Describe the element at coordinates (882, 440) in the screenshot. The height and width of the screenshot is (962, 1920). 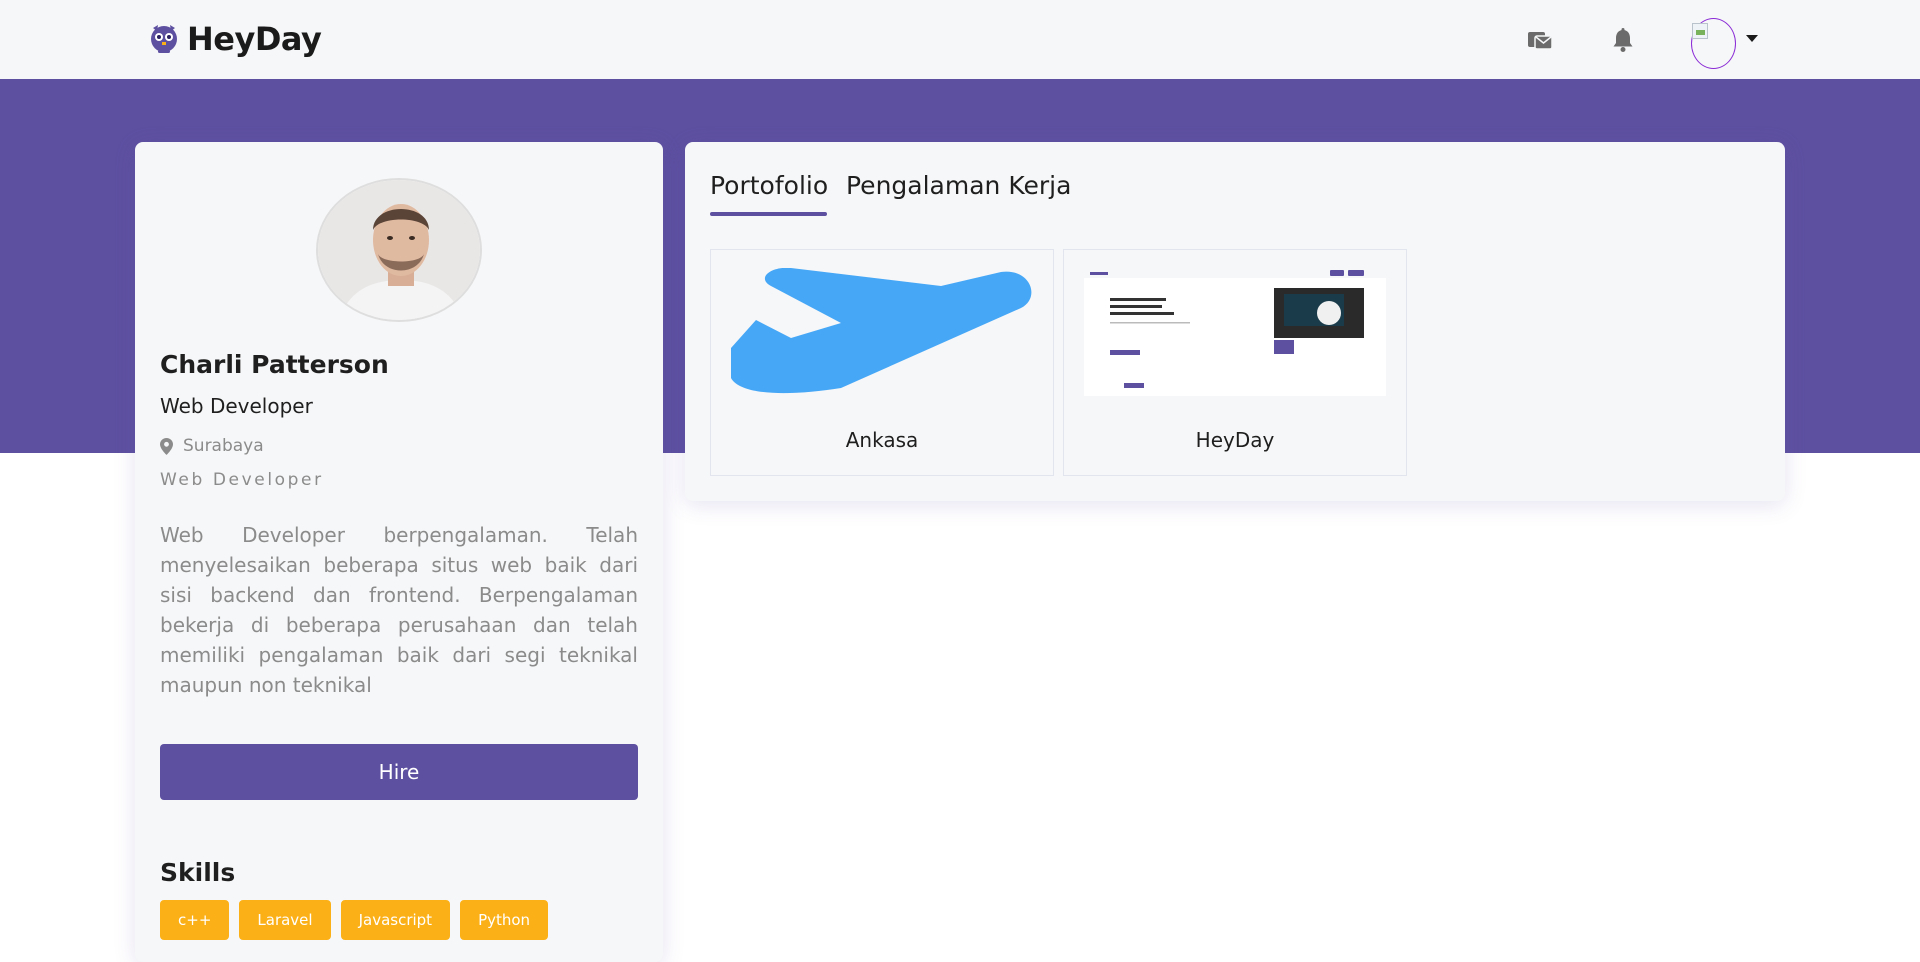
I see `portfolio-item-label: Ankasa` at that location.